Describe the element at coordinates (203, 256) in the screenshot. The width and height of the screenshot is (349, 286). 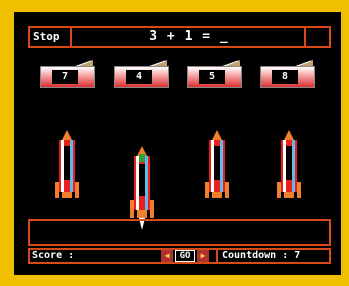
I see `arrow-right-icon: ▶` at that location.